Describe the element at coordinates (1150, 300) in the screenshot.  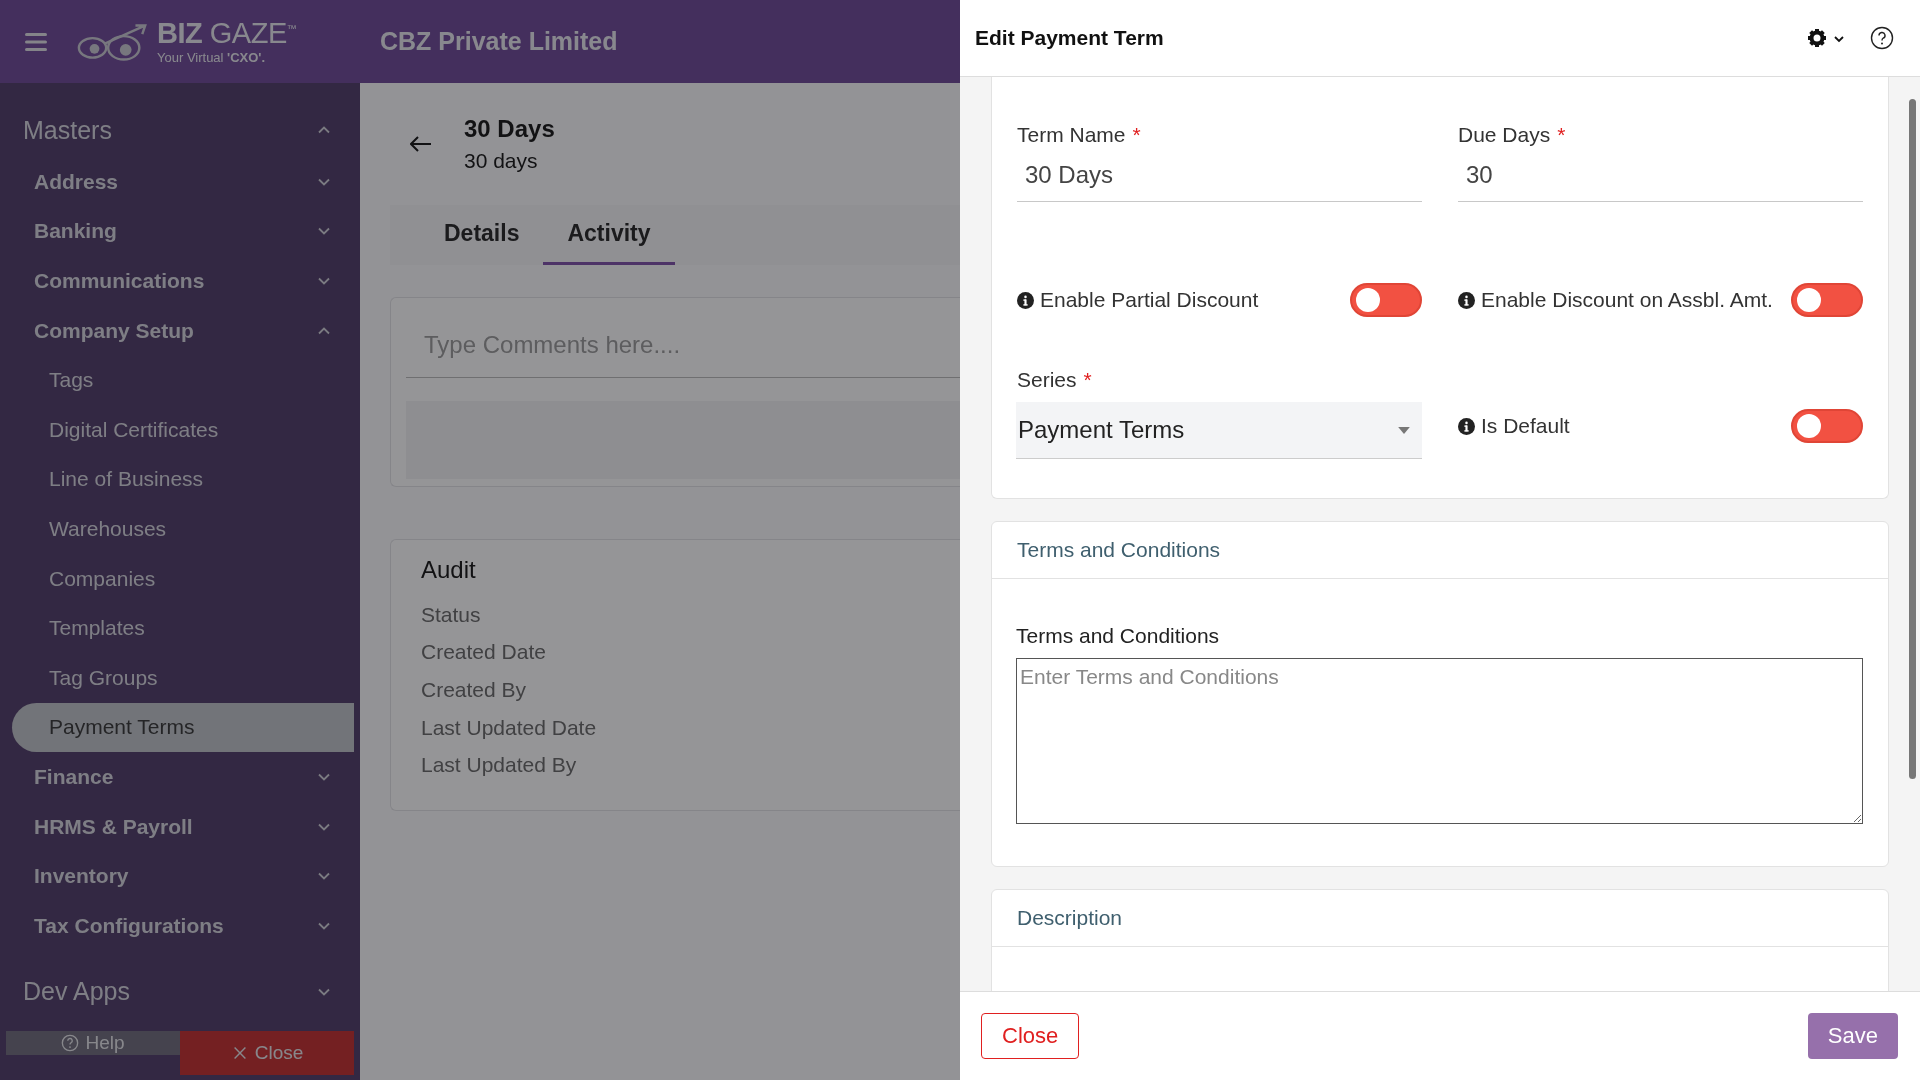
I see `toggle-label: Enable Partial Discount` at that location.